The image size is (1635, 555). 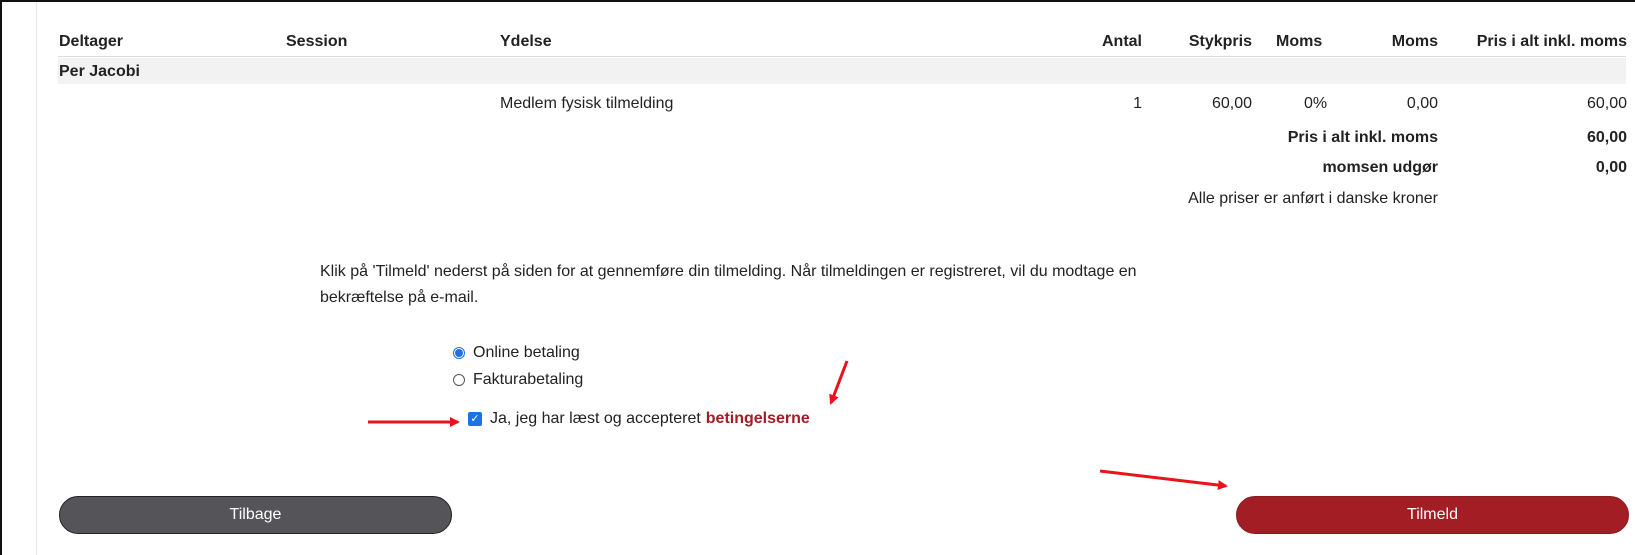 What do you see at coordinates (798, 425) in the screenshot?
I see `annotation-arrows` at bounding box center [798, 425].